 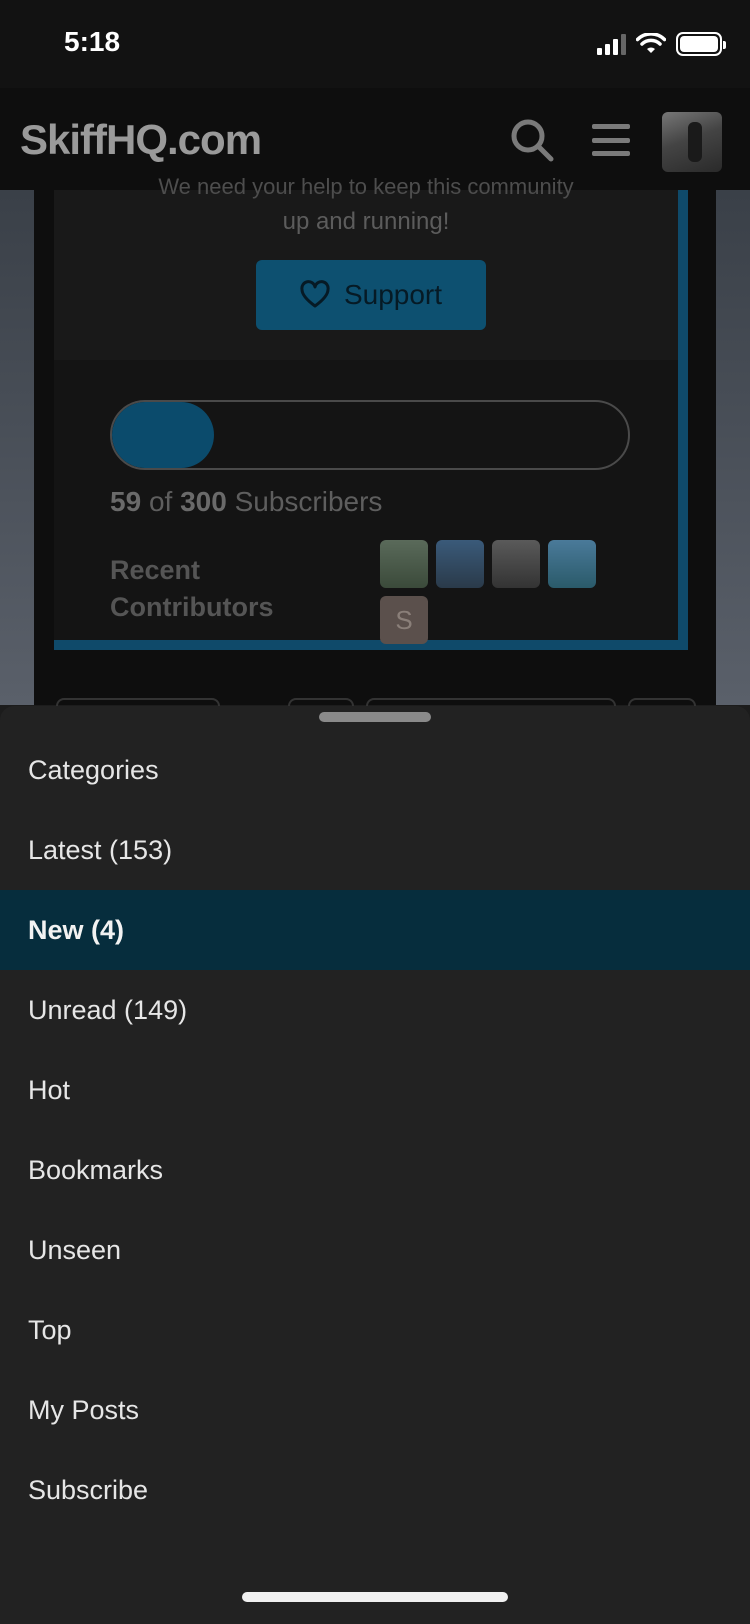 What do you see at coordinates (375, 1410) in the screenshot?
I see `menu-item-my-posts: My Posts` at bounding box center [375, 1410].